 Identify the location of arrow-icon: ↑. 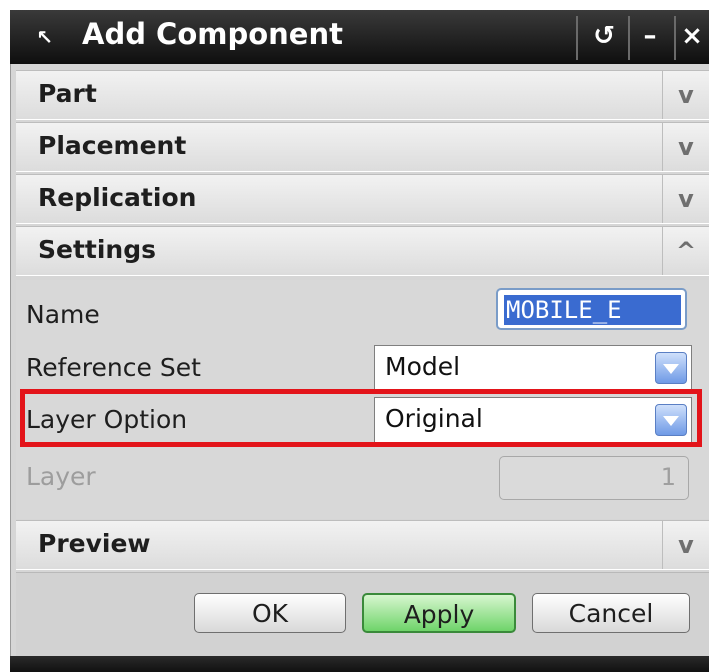
(45, 37).